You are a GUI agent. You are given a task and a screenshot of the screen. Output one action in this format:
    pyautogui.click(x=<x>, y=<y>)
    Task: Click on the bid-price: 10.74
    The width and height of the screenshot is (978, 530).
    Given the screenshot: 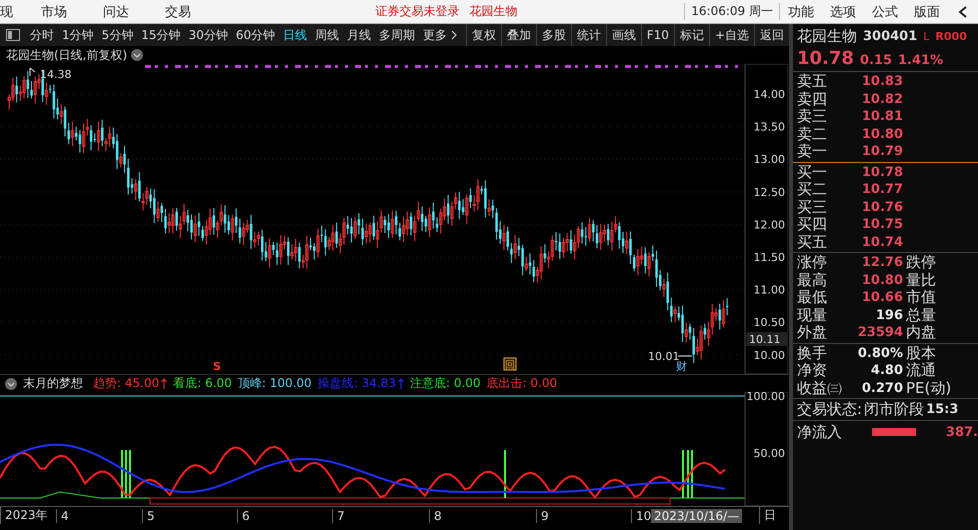 What is the action you would take?
    pyautogui.click(x=881, y=242)
    